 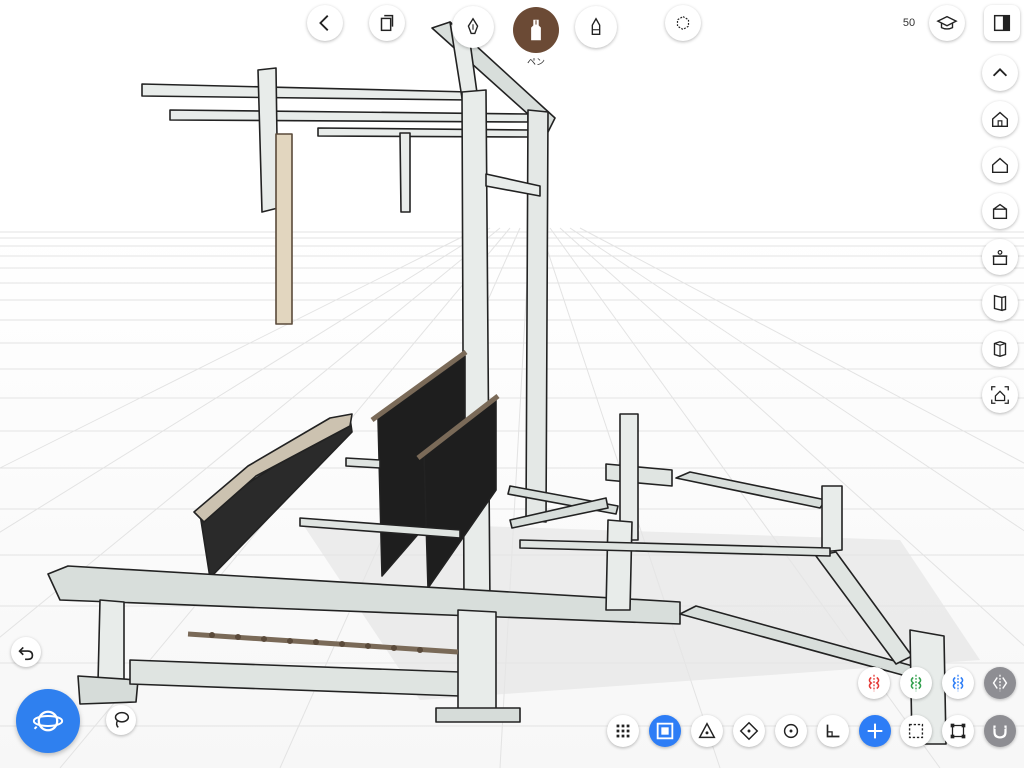 I want to click on mirror-blue-icon, so click(x=958, y=683).